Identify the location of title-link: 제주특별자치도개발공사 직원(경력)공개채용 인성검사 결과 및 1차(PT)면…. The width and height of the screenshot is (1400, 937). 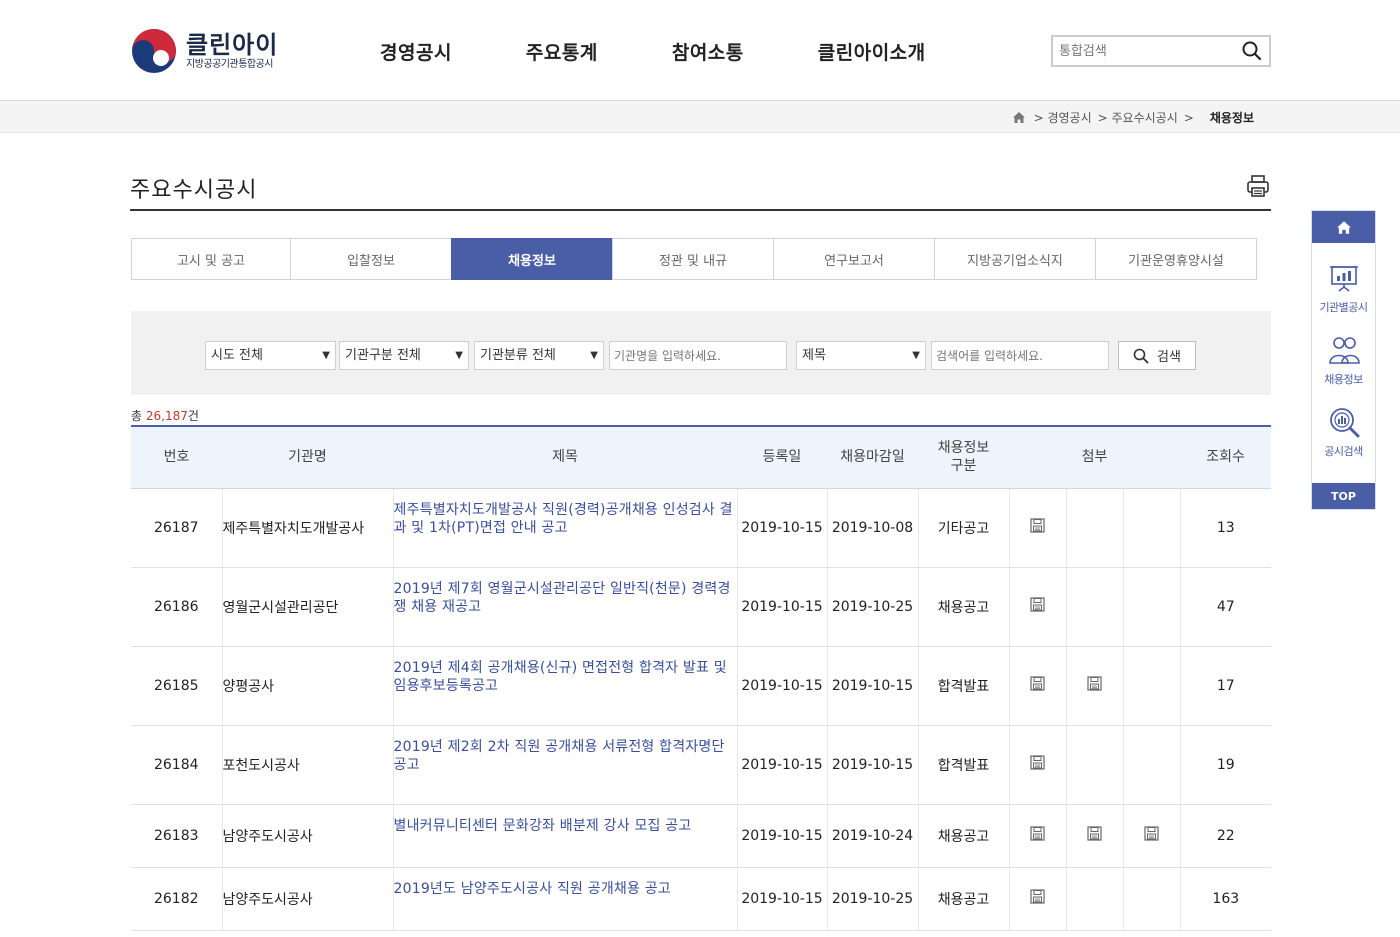
(563, 519).